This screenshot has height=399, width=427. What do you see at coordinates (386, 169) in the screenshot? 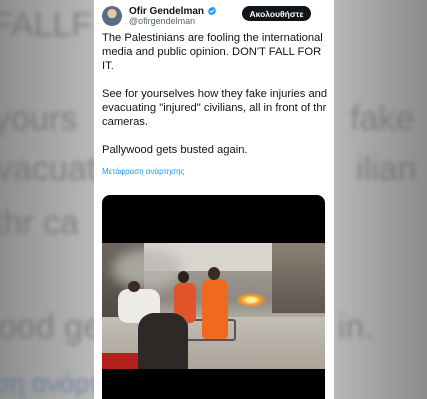
I see `bg-text-line: ilian` at bounding box center [386, 169].